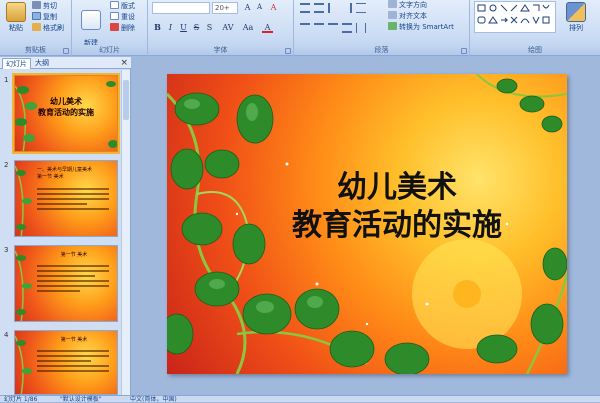 The height and width of the screenshot is (403, 600). I want to click on thumb-title: 幼儿美术 教育活动的实施, so click(66, 107).